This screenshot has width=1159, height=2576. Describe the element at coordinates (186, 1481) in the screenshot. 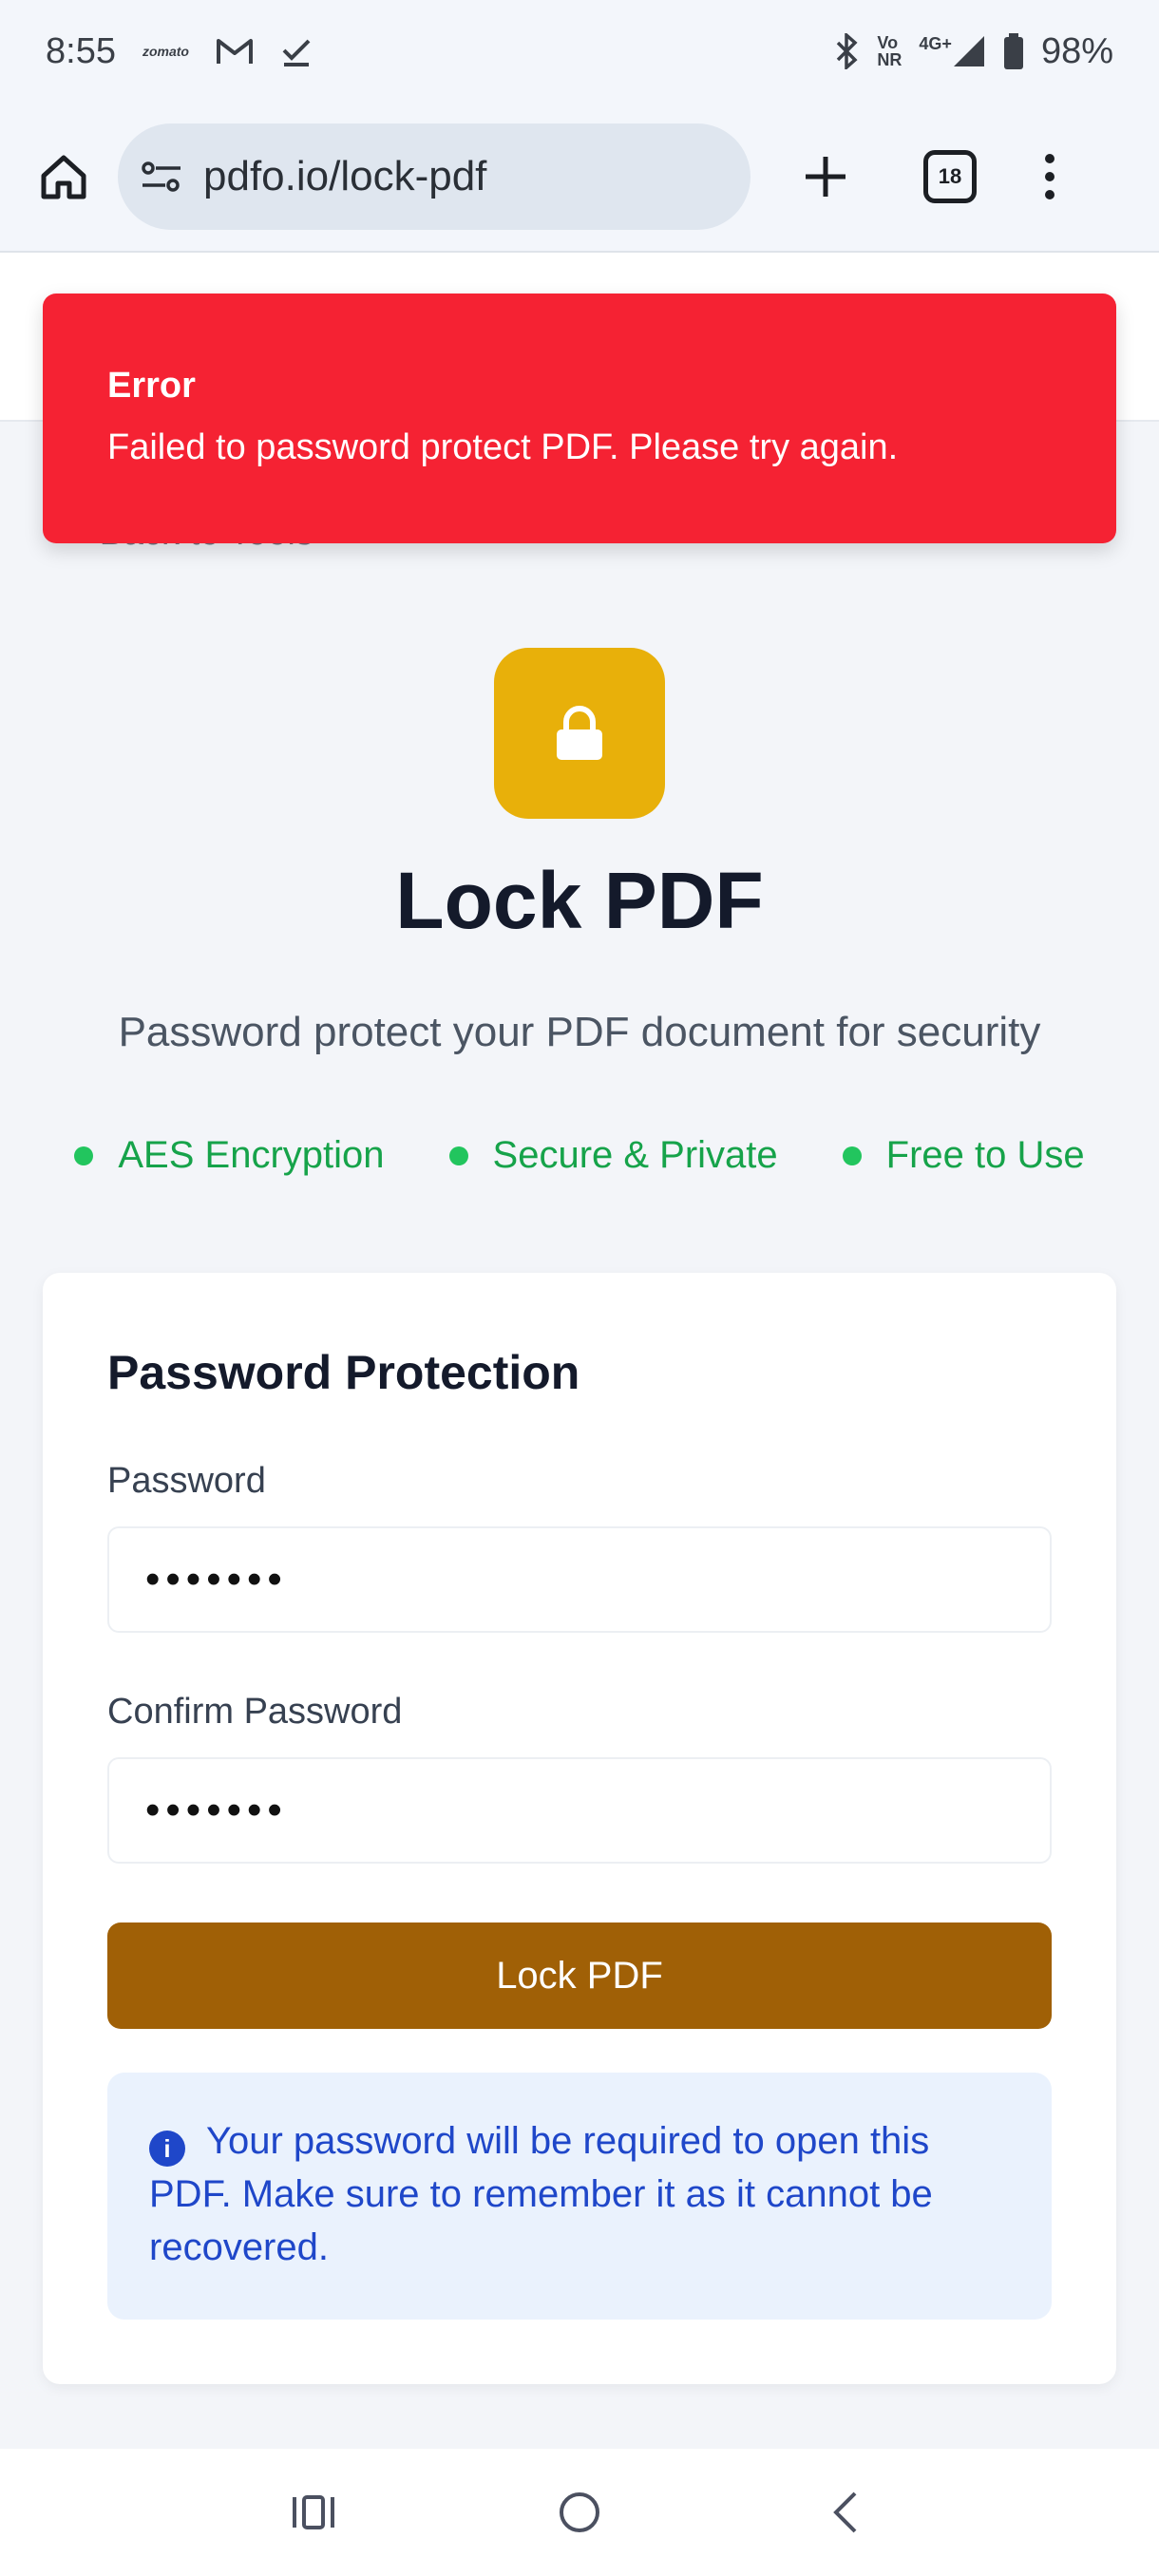

I see `password-label: Password` at that location.